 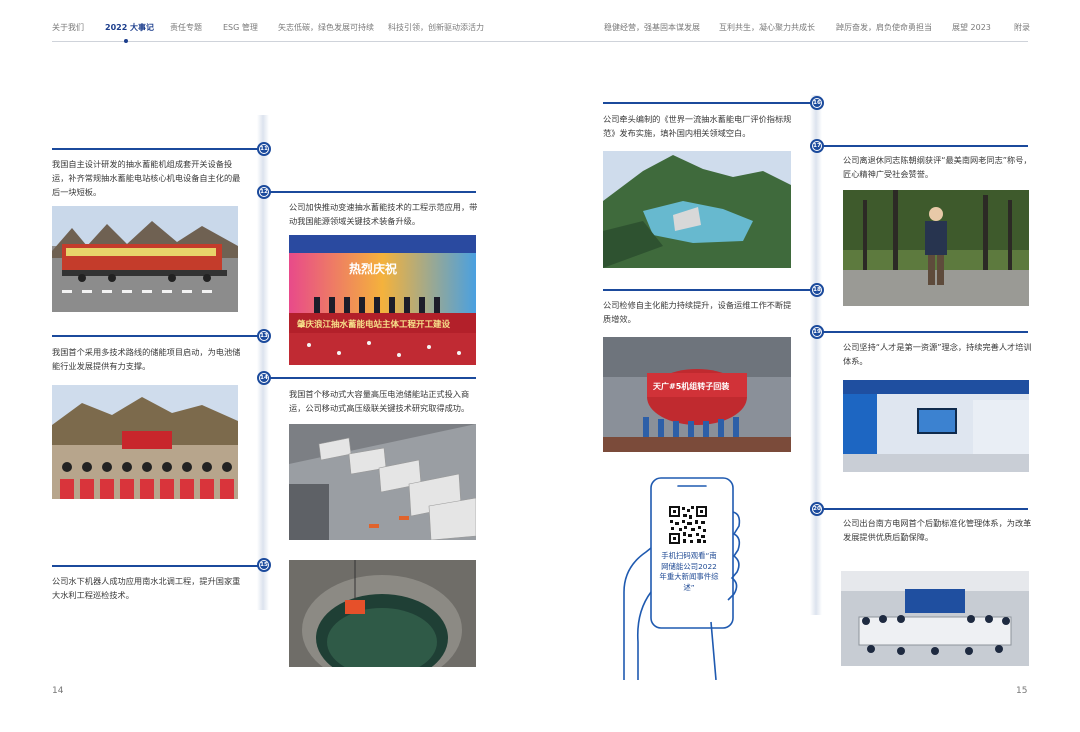 What do you see at coordinates (382, 482) in the screenshot?
I see `event-14-photo` at bounding box center [382, 482].